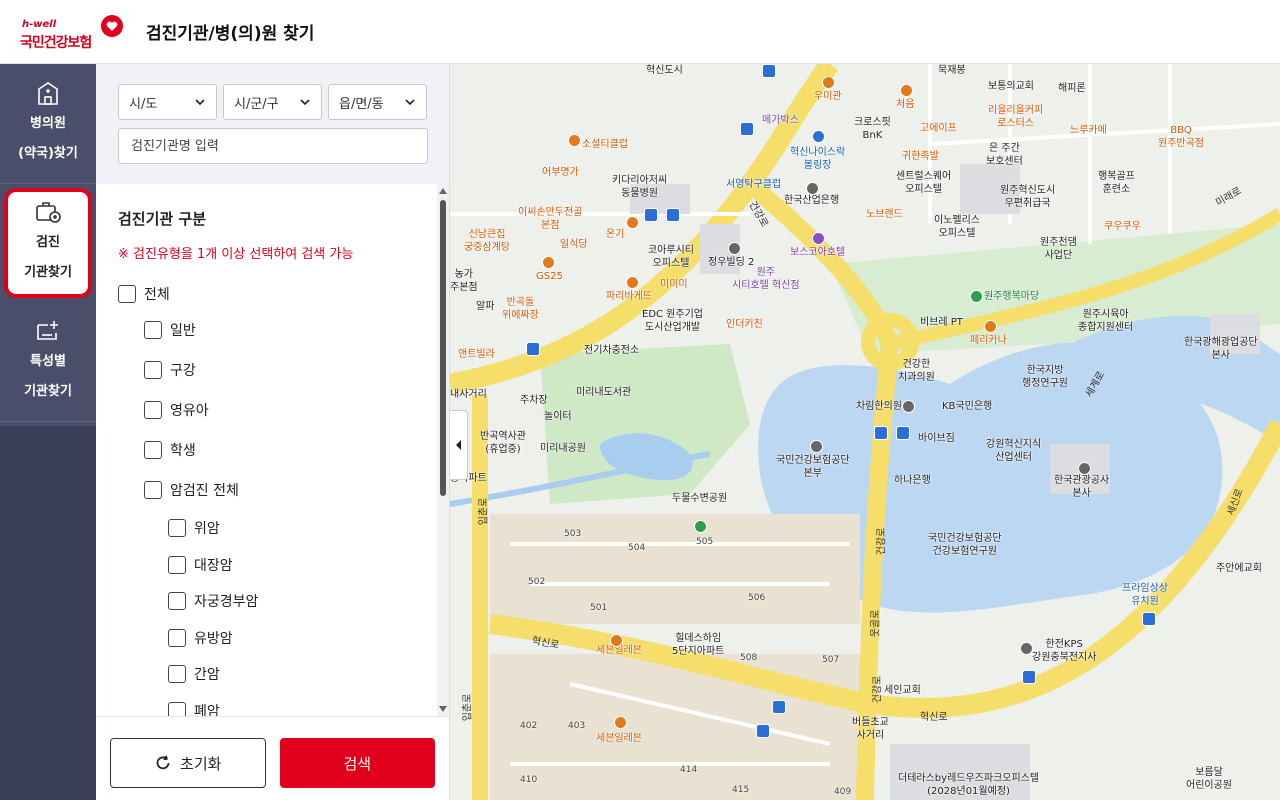 The height and width of the screenshot is (800, 1280). I want to click on map-label: 보통의교회, so click(1011, 86).